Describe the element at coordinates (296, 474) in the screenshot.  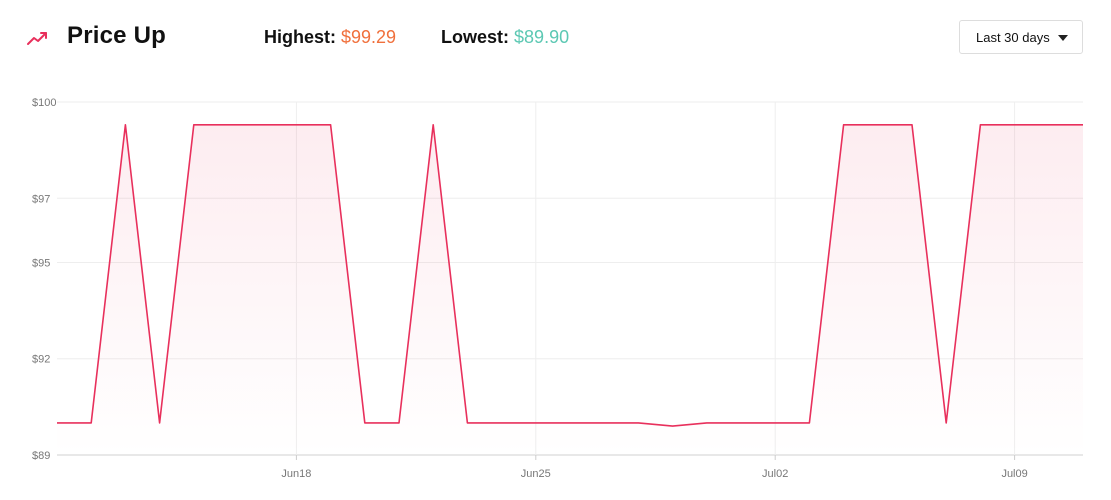
I see `x-tick-label: Jun18` at that location.